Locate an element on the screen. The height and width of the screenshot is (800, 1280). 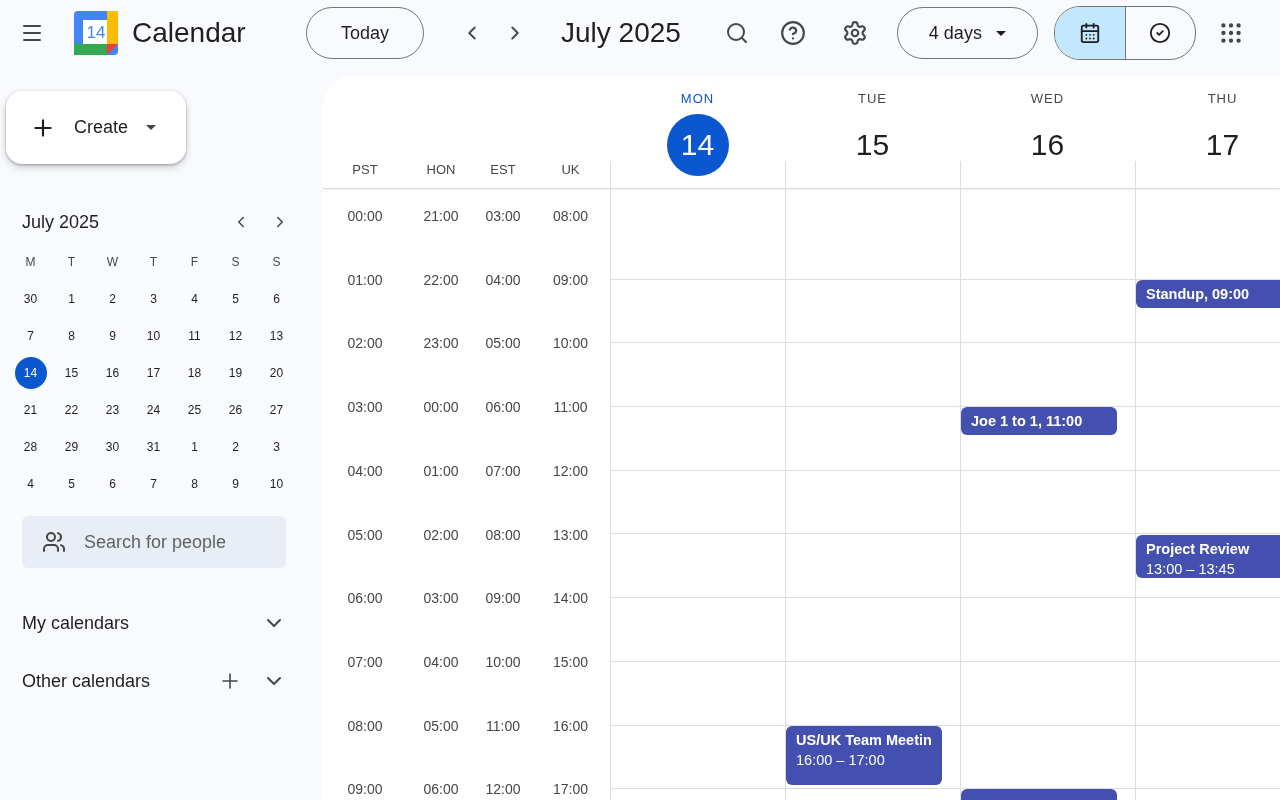
mini-calendar-day: 11 is located at coordinates (194, 336).